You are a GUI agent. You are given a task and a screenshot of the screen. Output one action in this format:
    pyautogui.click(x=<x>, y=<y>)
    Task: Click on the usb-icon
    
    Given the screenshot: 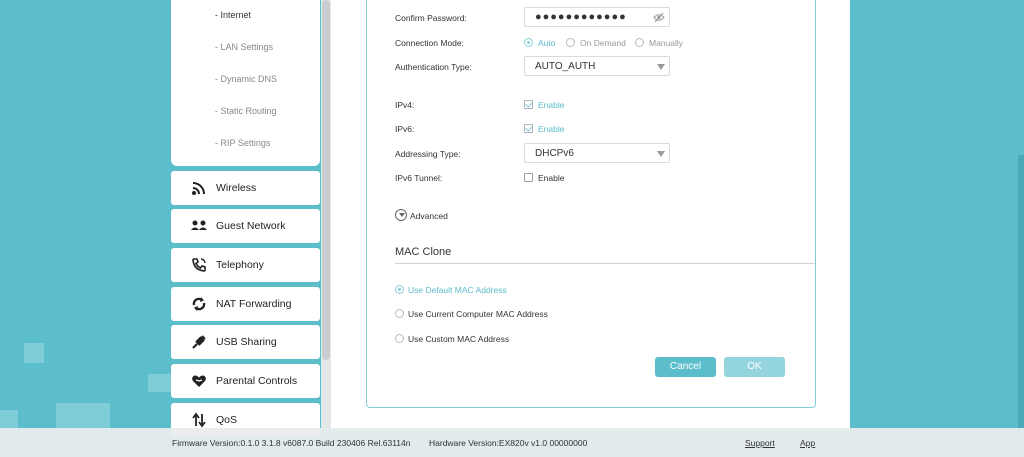 What is the action you would take?
    pyautogui.click(x=199, y=342)
    